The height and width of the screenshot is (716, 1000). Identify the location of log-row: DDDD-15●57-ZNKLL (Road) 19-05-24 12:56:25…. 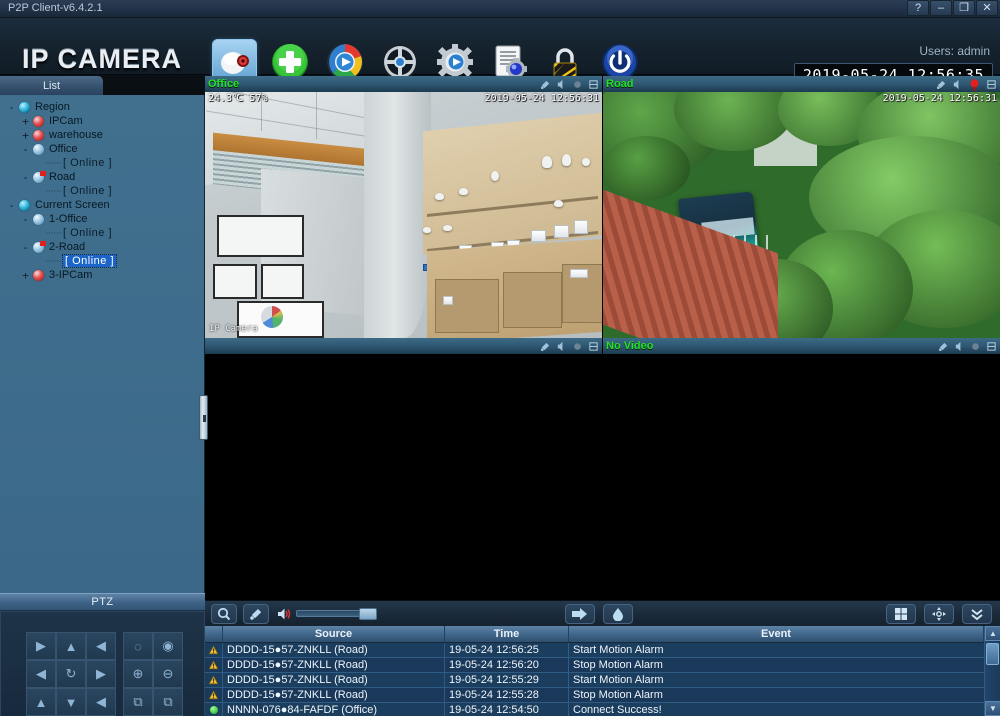
(602, 650).